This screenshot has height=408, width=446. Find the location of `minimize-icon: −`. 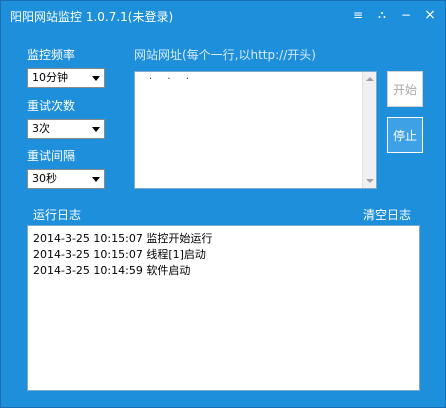

minimize-icon: − is located at coordinates (406, 15).